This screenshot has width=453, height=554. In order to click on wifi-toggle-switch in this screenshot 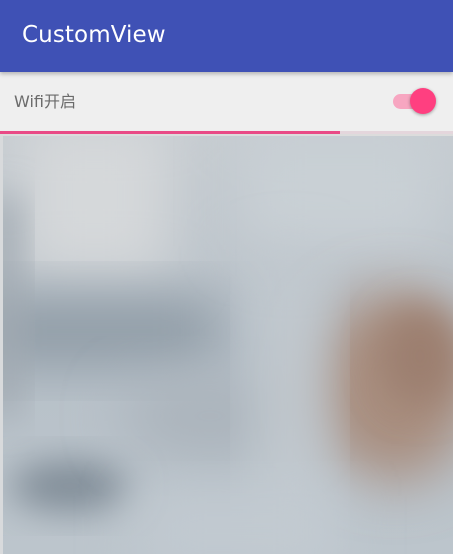, I will do `click(415, 101)`.